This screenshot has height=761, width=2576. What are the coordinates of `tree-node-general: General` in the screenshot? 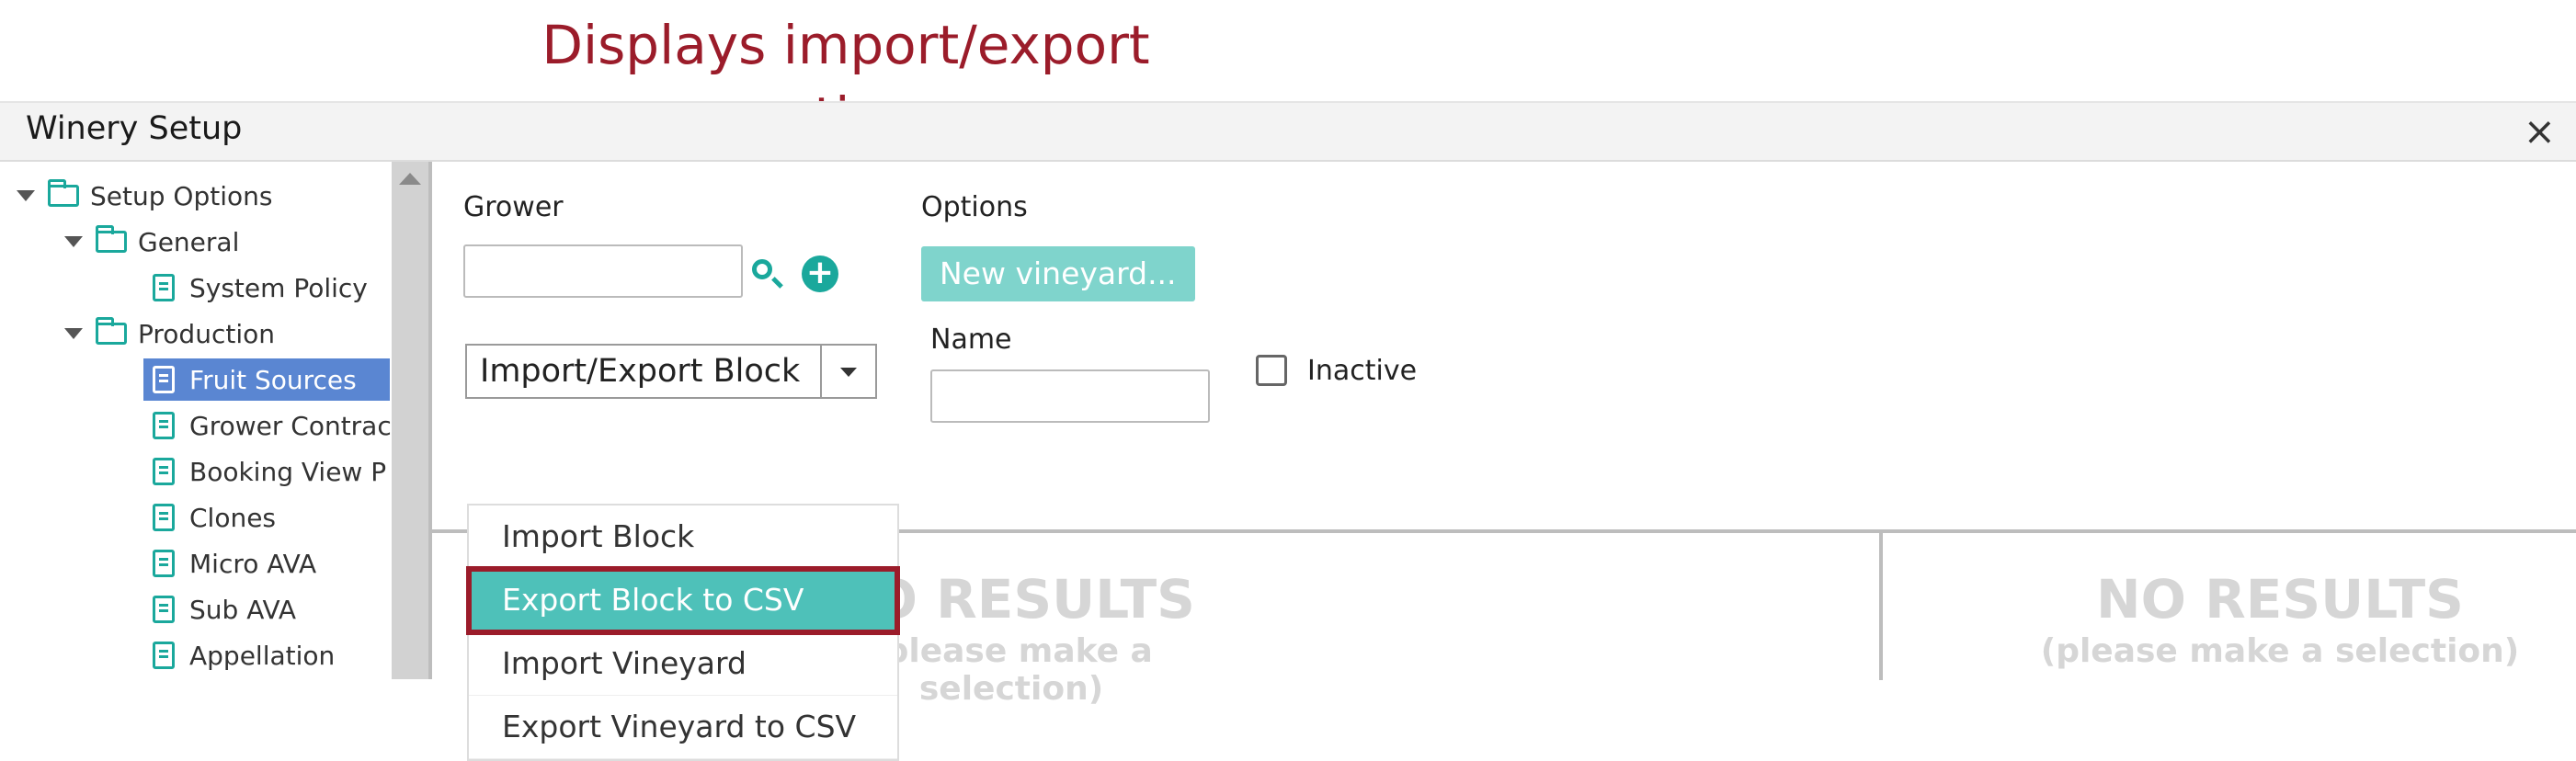 It's located at (151, 242).